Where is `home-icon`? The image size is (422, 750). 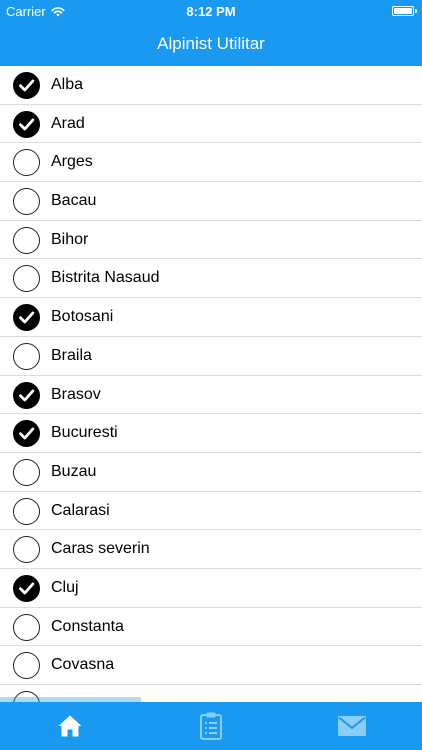 home-icon is located at coordinates (70, 726).